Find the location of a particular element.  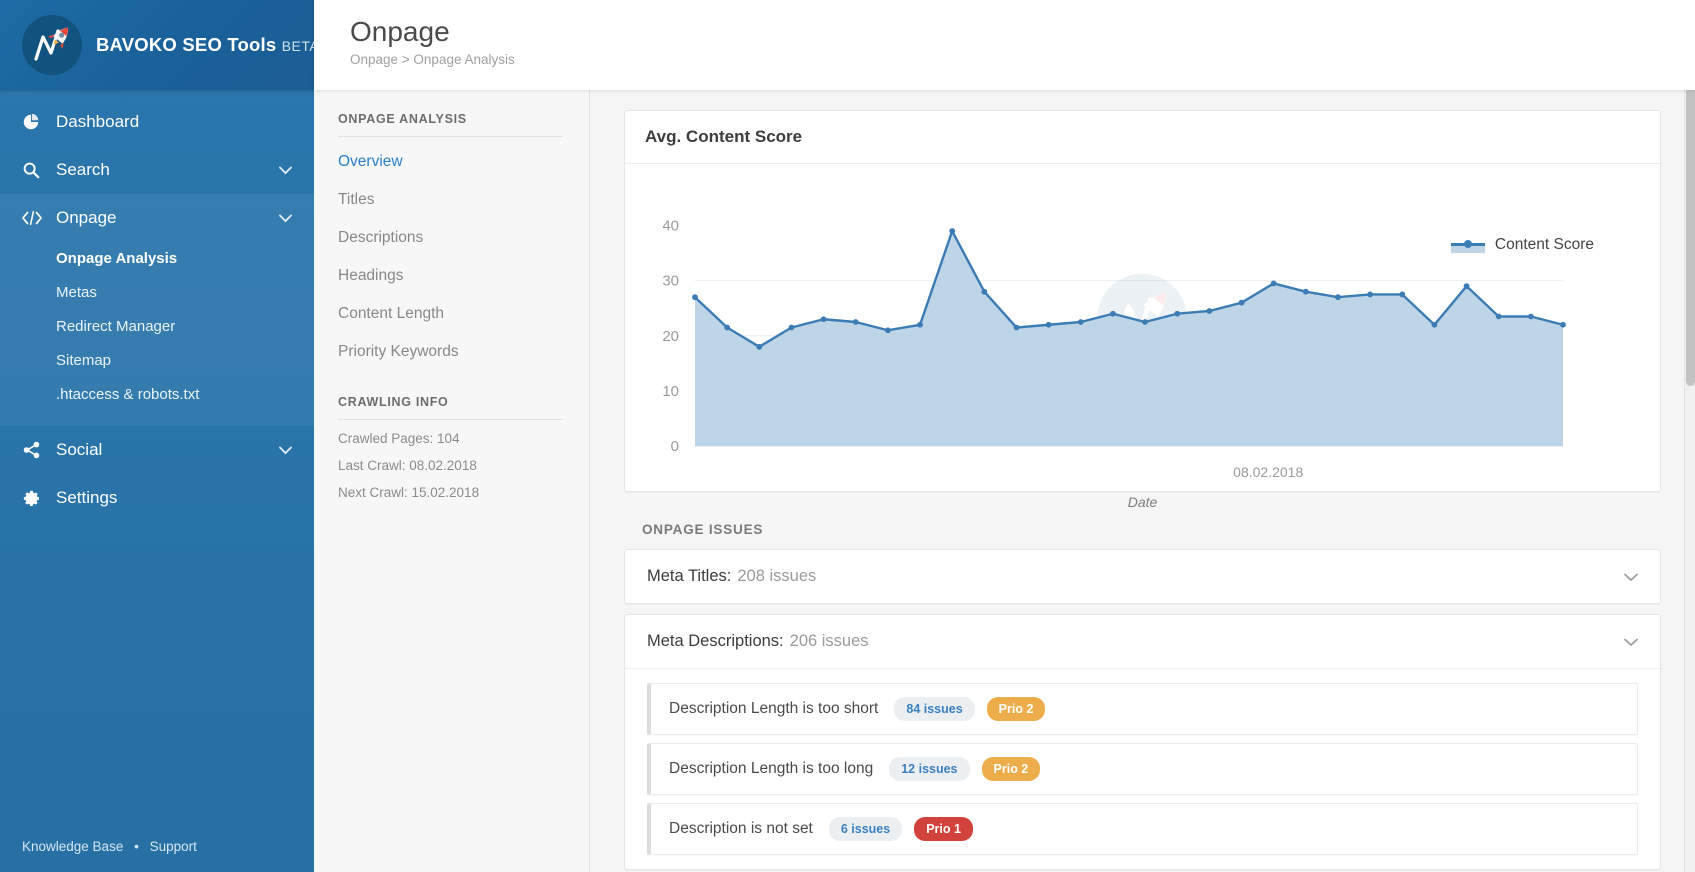

sidebar-item-search: Search is located at coordinates (157, 170).